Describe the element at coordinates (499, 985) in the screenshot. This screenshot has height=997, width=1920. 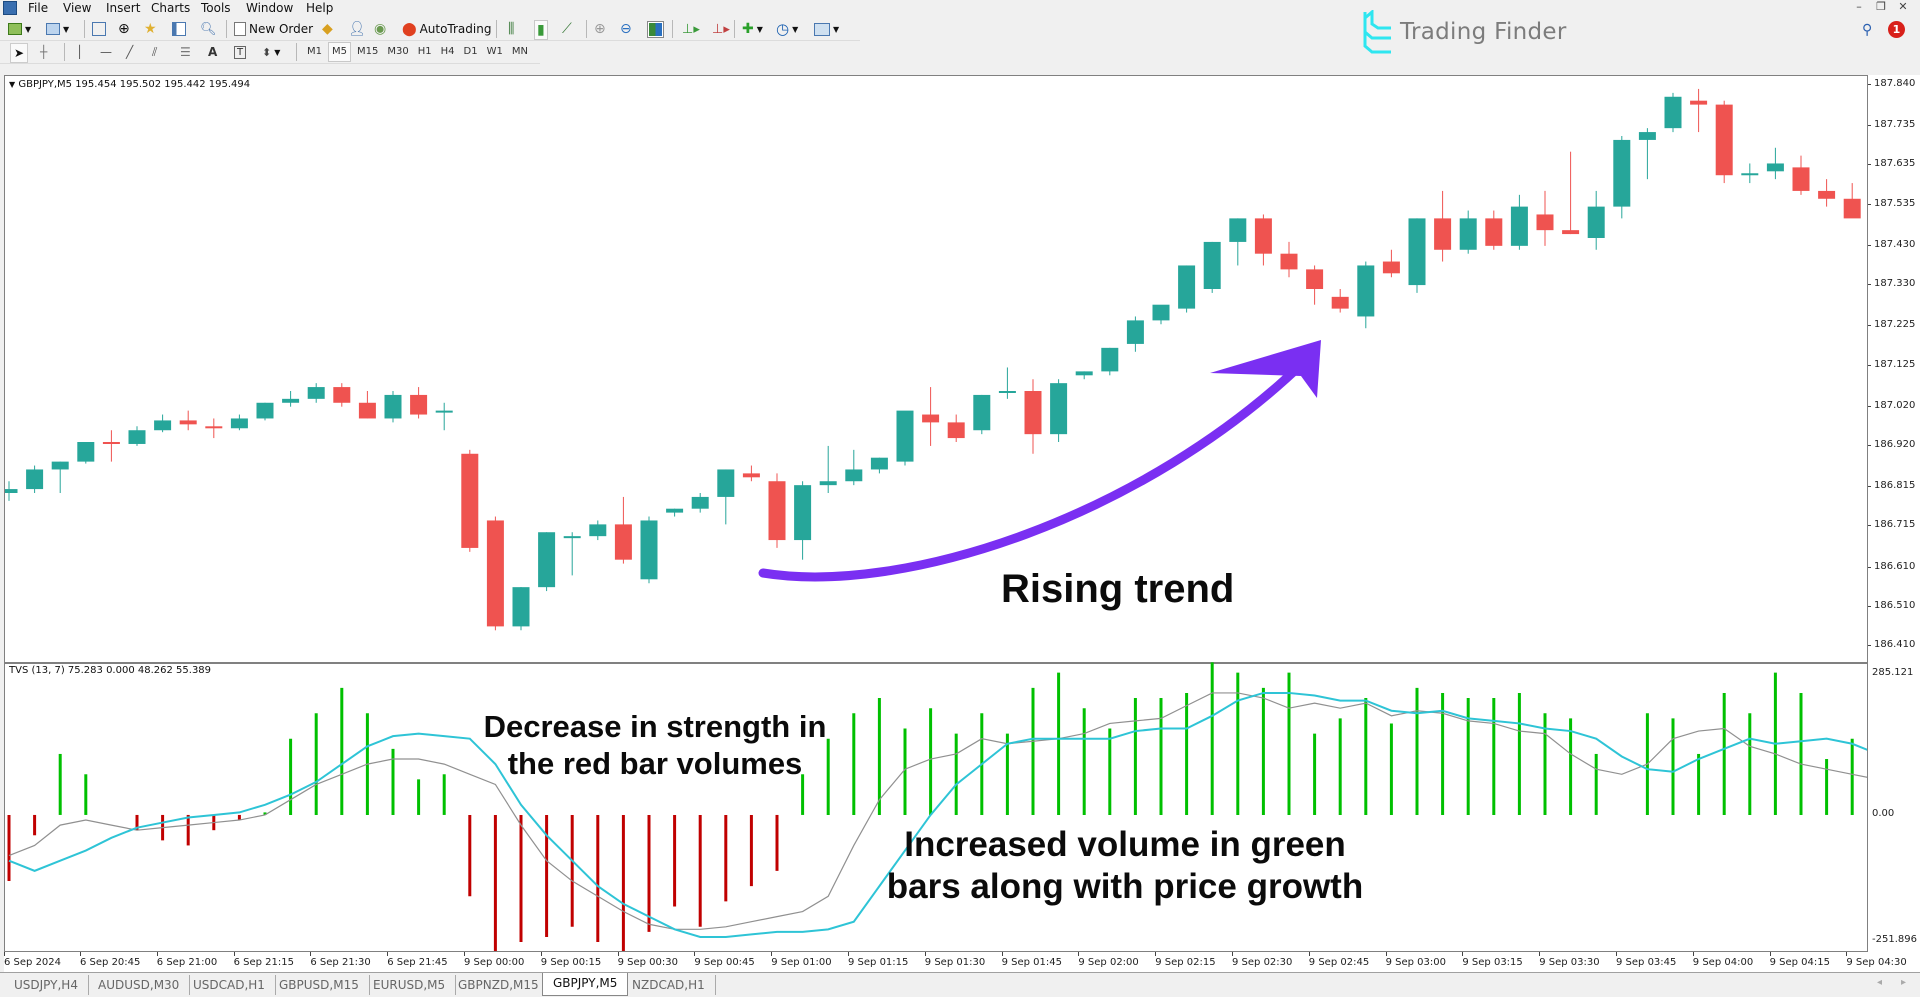
I see `tab-gbpnzd-m15: GBPNZD,M15` at that location.